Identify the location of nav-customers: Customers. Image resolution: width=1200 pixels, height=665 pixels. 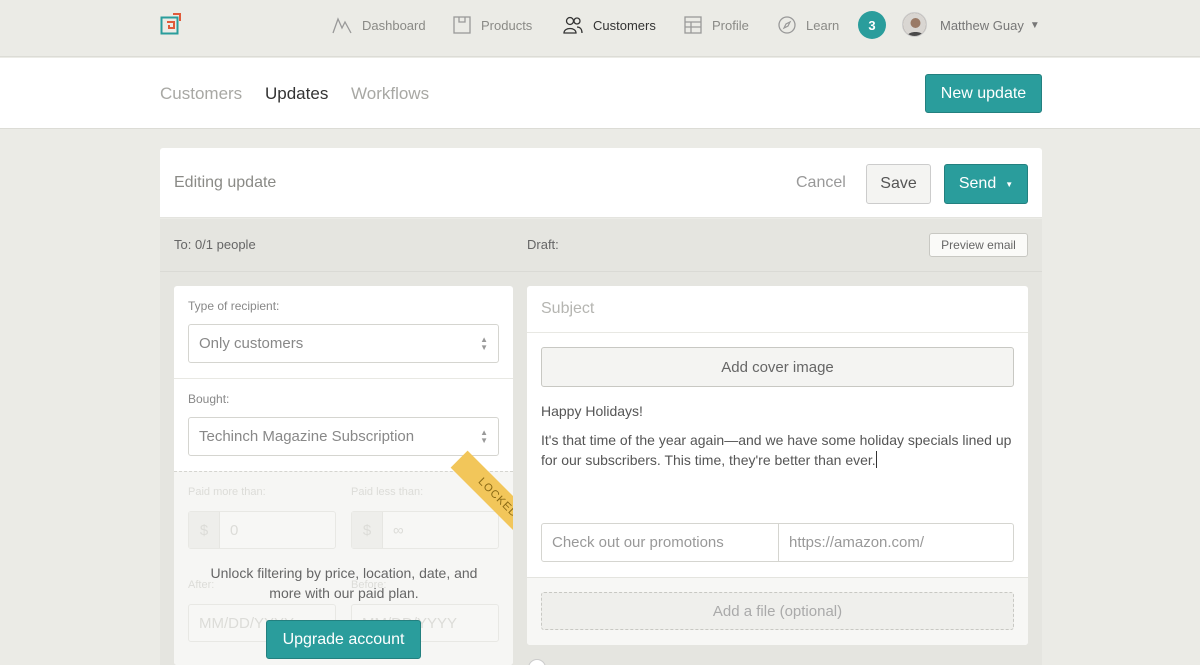
(609, 25).